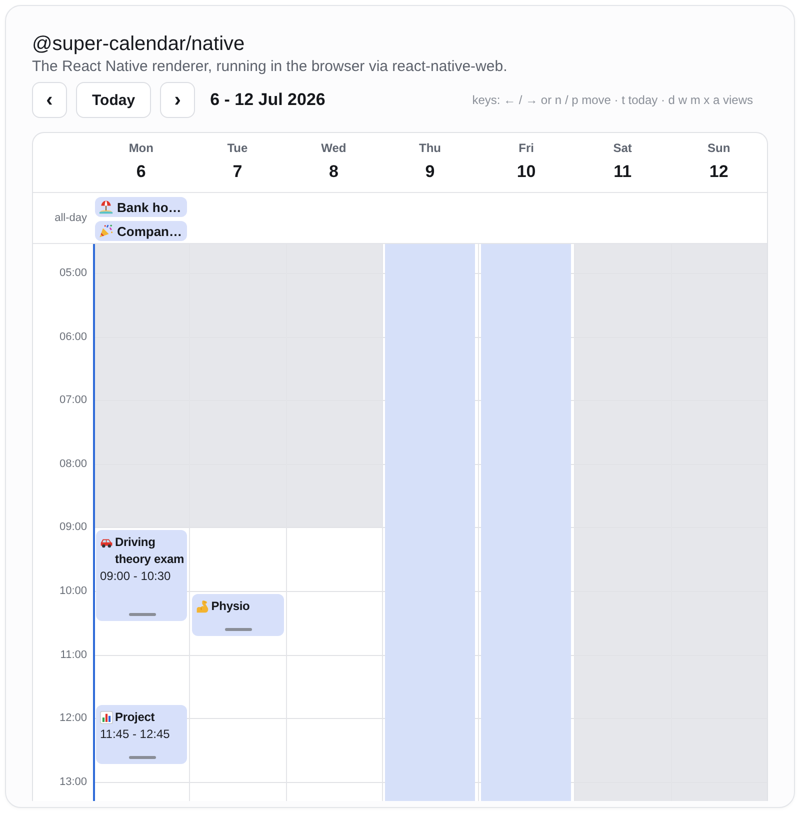  Describe the element at coordinates (718, 172) in the screenshot. I see `day-number: 12` at that location.